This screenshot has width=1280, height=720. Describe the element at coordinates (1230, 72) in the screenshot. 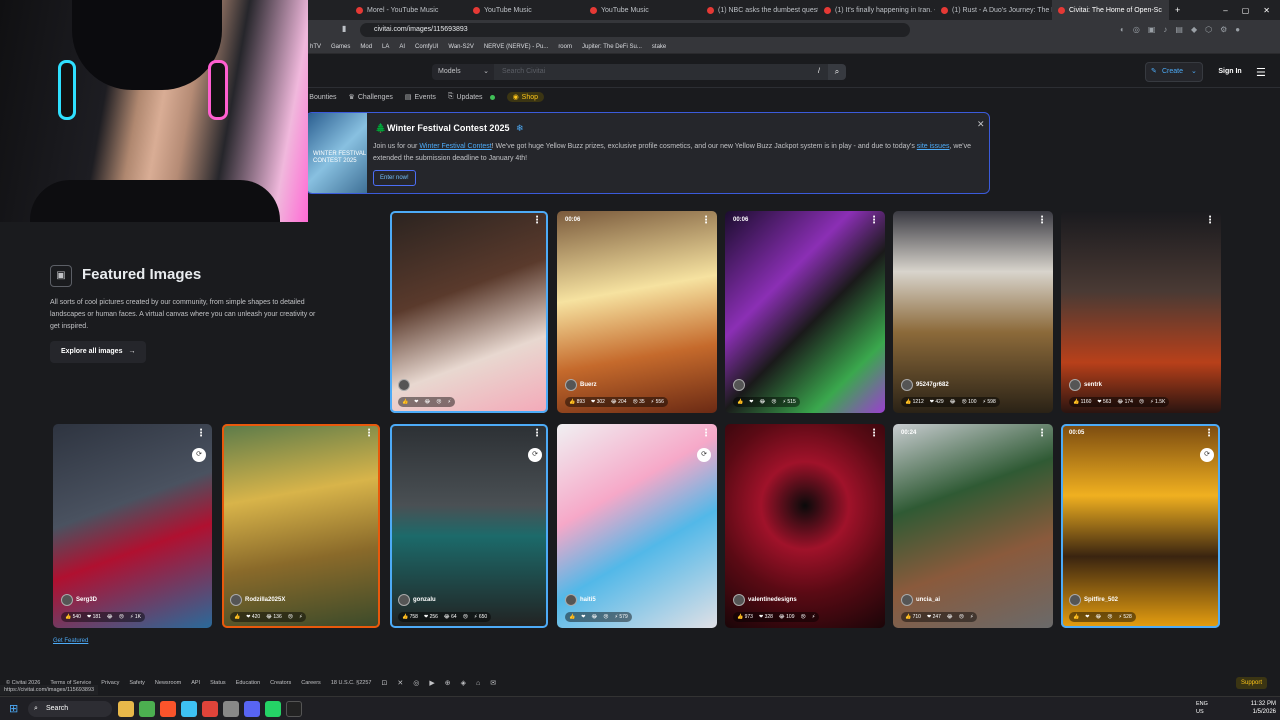

I see `sign-in-button: Sign In` at that location.